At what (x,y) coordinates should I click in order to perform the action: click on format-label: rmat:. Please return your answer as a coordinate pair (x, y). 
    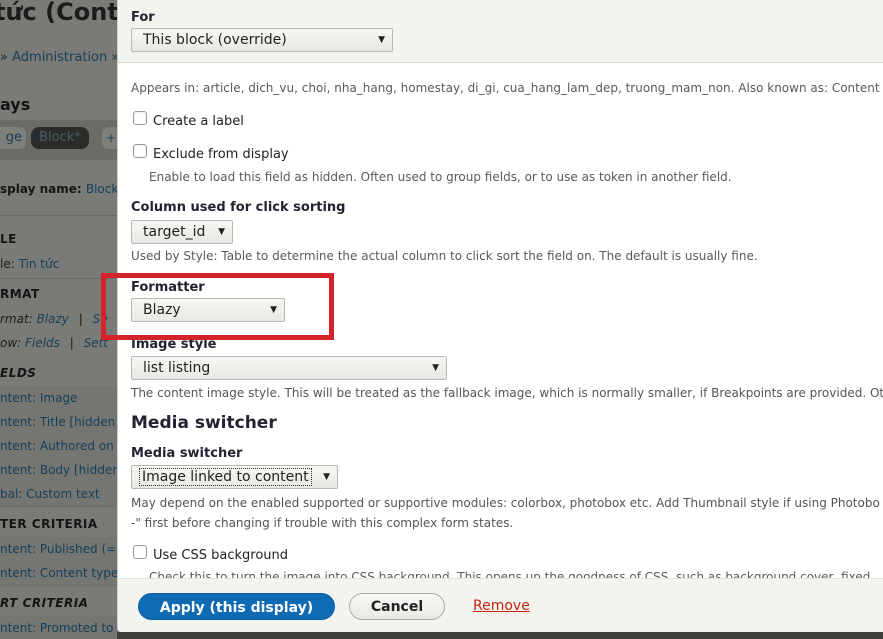
    Looking at the image, I should click on (16, 319).